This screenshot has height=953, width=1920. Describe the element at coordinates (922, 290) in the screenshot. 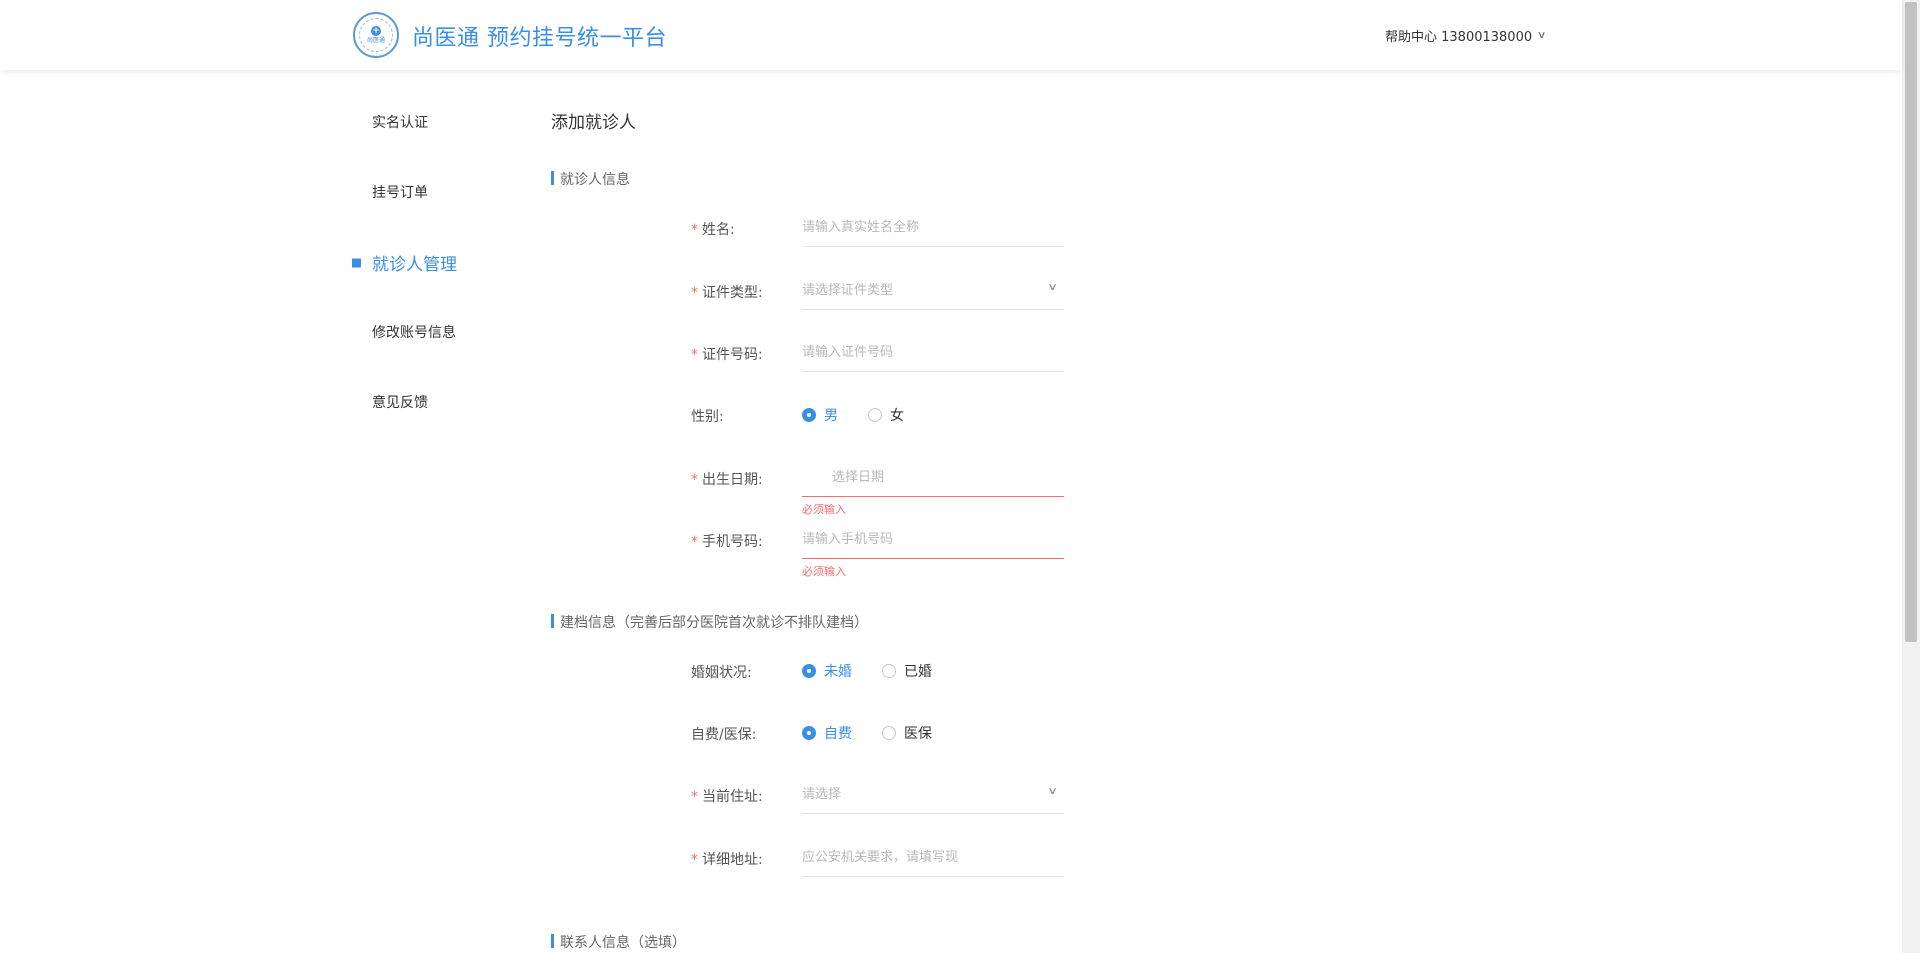

I see `cert-type-input` at that location.